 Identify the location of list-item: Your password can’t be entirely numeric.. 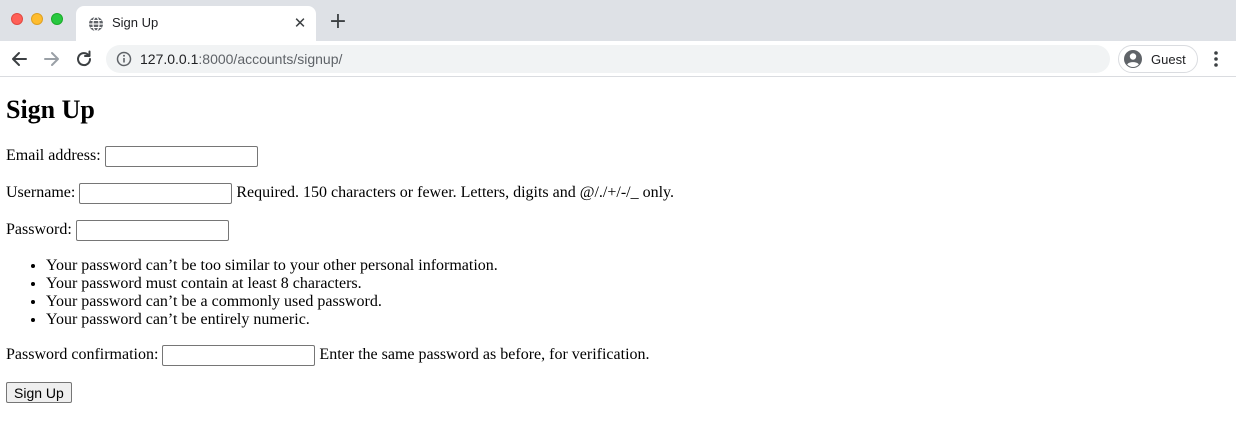
(272, 320).